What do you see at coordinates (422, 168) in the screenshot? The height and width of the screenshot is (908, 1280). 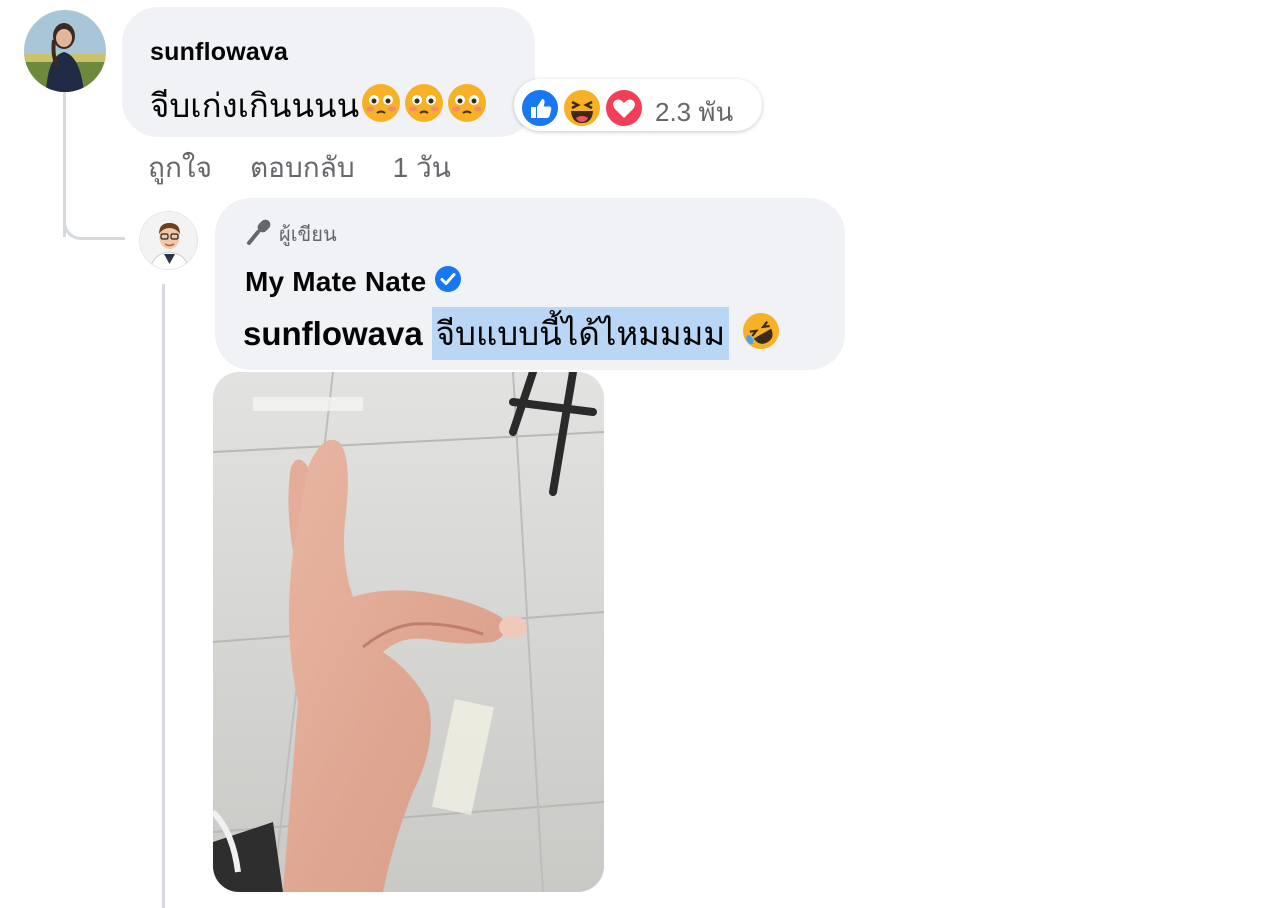 I see `comment-timestamp: 1 วัน` at bounding box center [422, 168].